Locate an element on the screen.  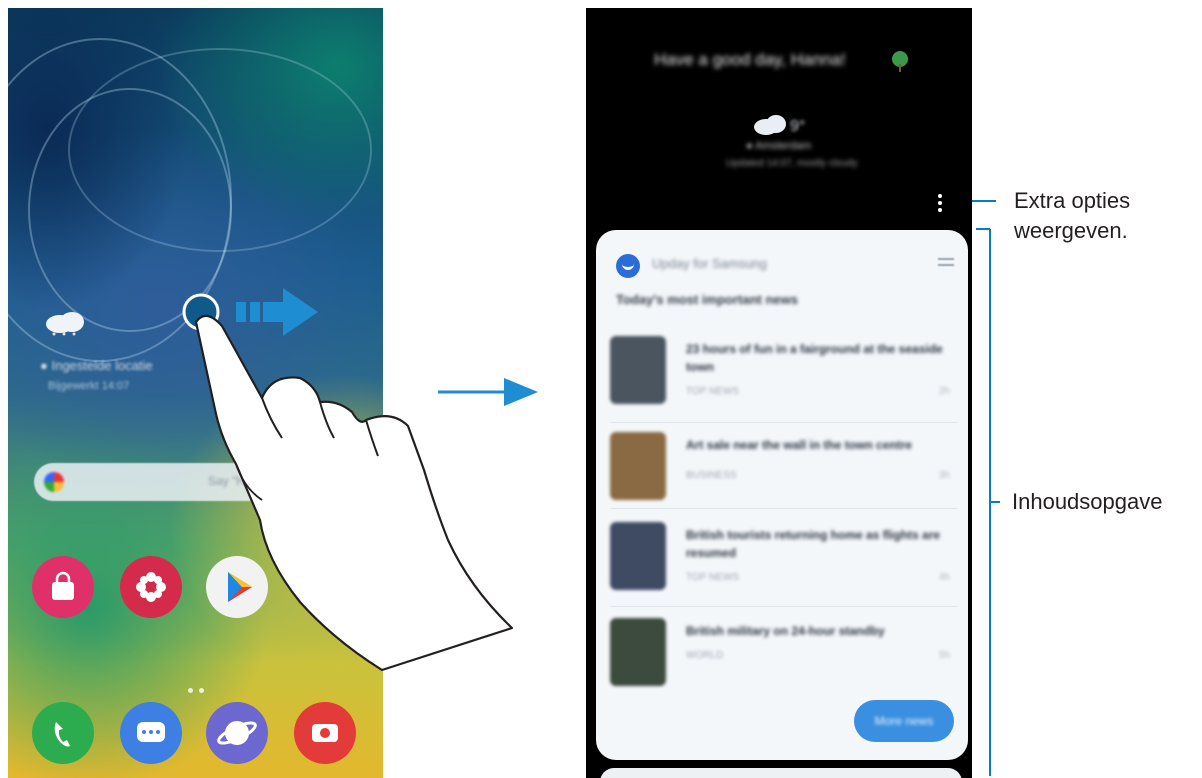
app-internet-icon is located at coordinates (237, 733).